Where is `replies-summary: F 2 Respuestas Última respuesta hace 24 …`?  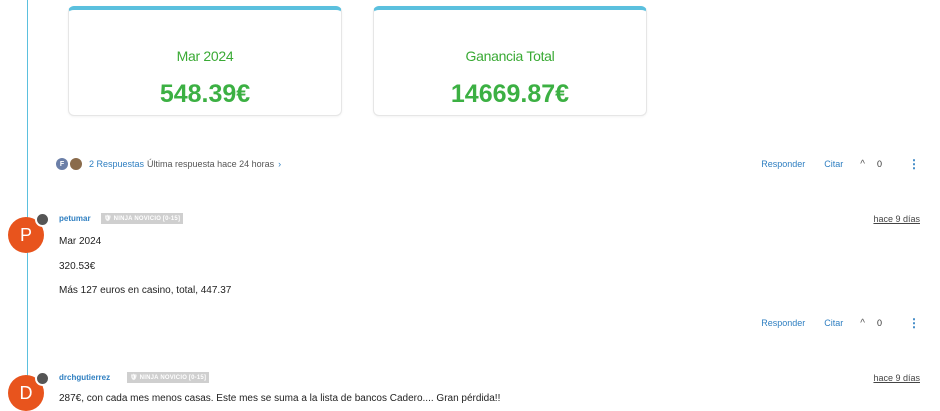 replies-summary: F 2 Respuestas Última respuesta hace 24 … is located at coordinates (168, 164).